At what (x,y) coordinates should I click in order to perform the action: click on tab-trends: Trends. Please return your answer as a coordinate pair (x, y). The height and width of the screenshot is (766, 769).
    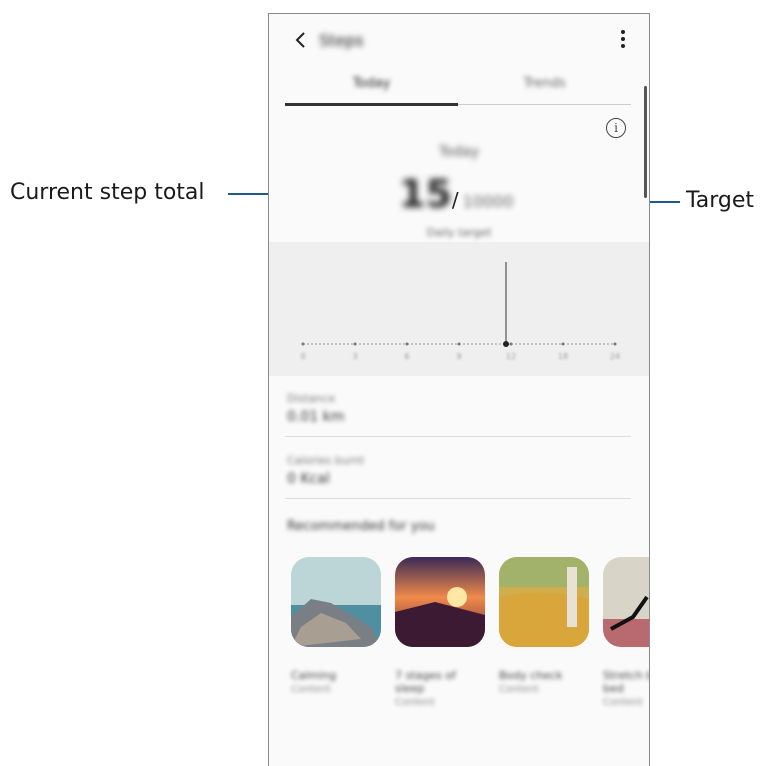
    Looking at the image, I should click on (544, 83).